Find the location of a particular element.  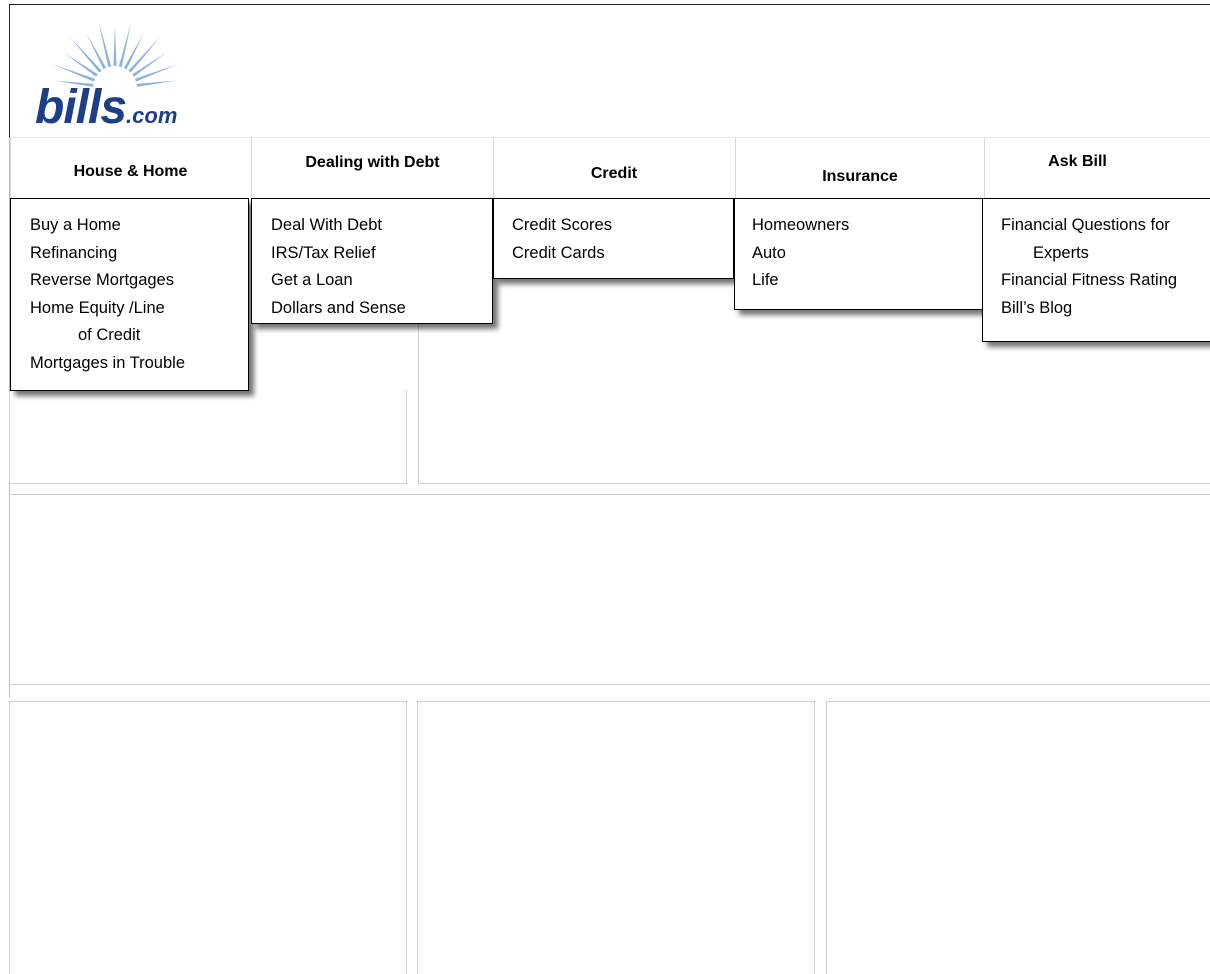

content-panel-left is located at coordinates (208, 437).